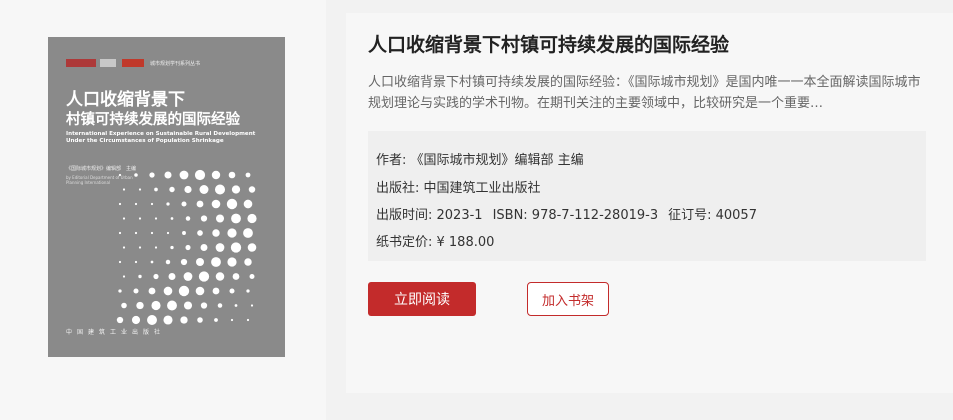  I want to click on isbn: ISBN: 978-7-112-28019-3, so click(575, 215).